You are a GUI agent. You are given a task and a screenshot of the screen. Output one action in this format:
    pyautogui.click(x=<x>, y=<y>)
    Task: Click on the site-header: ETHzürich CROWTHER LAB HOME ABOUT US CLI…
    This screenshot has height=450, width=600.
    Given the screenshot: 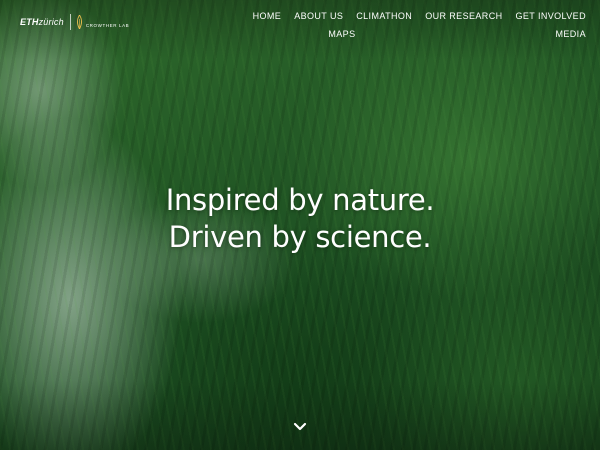 What is the action you would take?
    pyautogui.click(x=300, y=24)
    